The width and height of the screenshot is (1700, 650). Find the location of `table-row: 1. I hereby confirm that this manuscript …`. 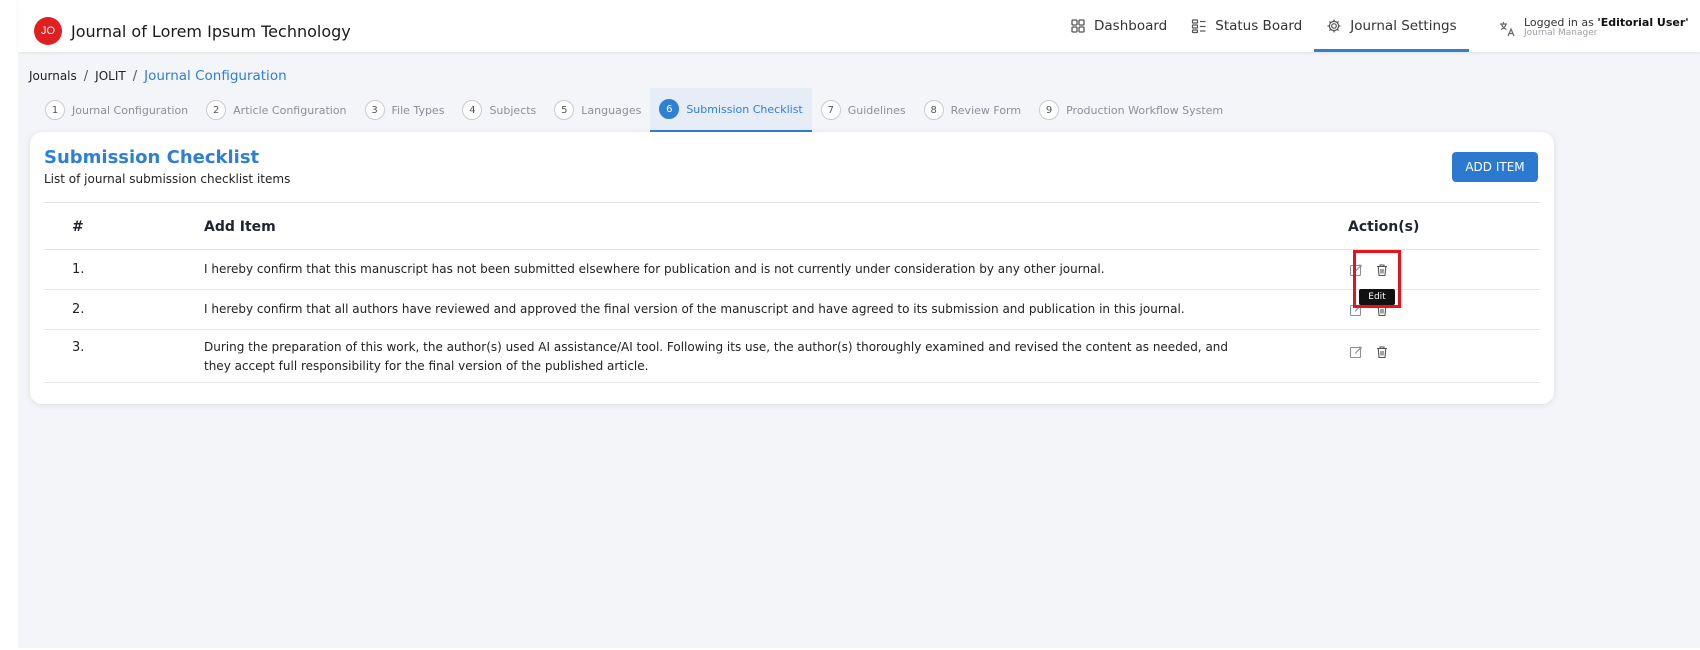

table-row: 1. I hereby confirm that this manuscript … is located at coordinates (792, 270).